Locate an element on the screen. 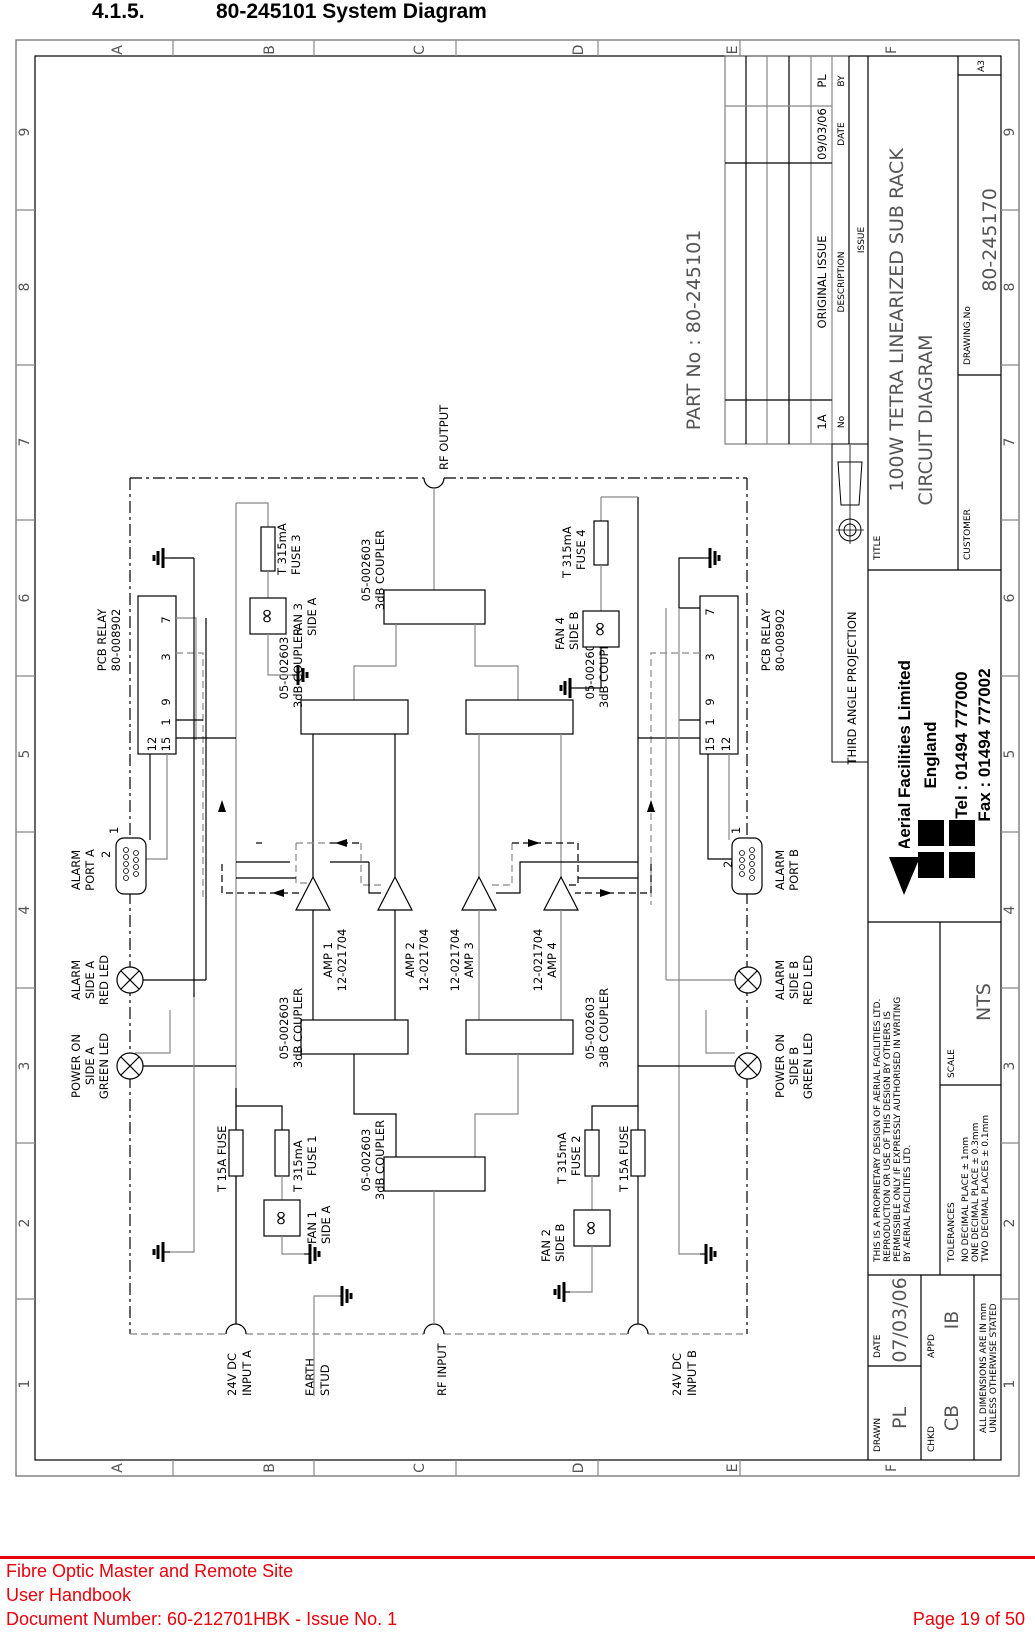 This screenshot has width=1035, height=1638. amp-2-part: 12-021704 is located at coordinates (424, 960).